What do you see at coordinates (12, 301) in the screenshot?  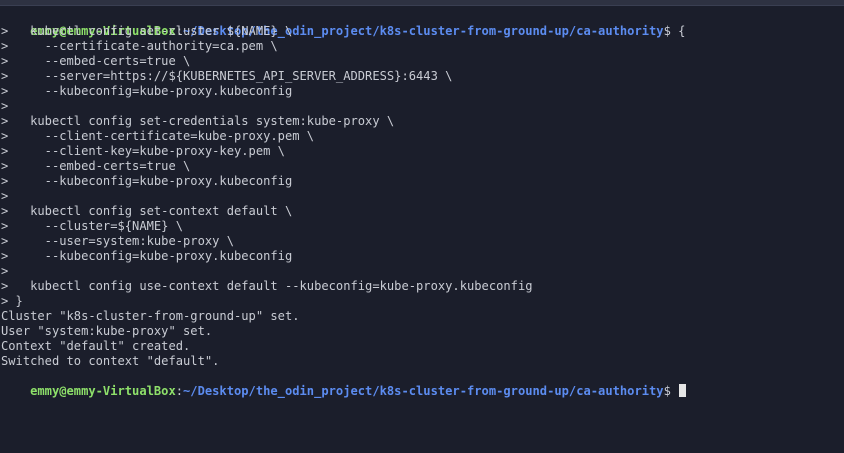 I see `continuation-line: > }` at bounding box center [12, 301].